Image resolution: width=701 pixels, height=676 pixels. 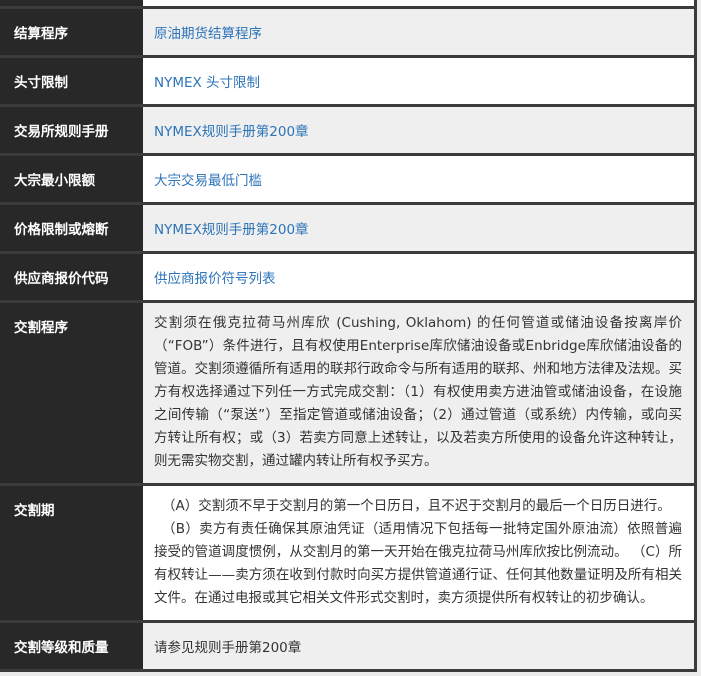 I want to click on row-label: 交割程序, so click(x=41, y=328).